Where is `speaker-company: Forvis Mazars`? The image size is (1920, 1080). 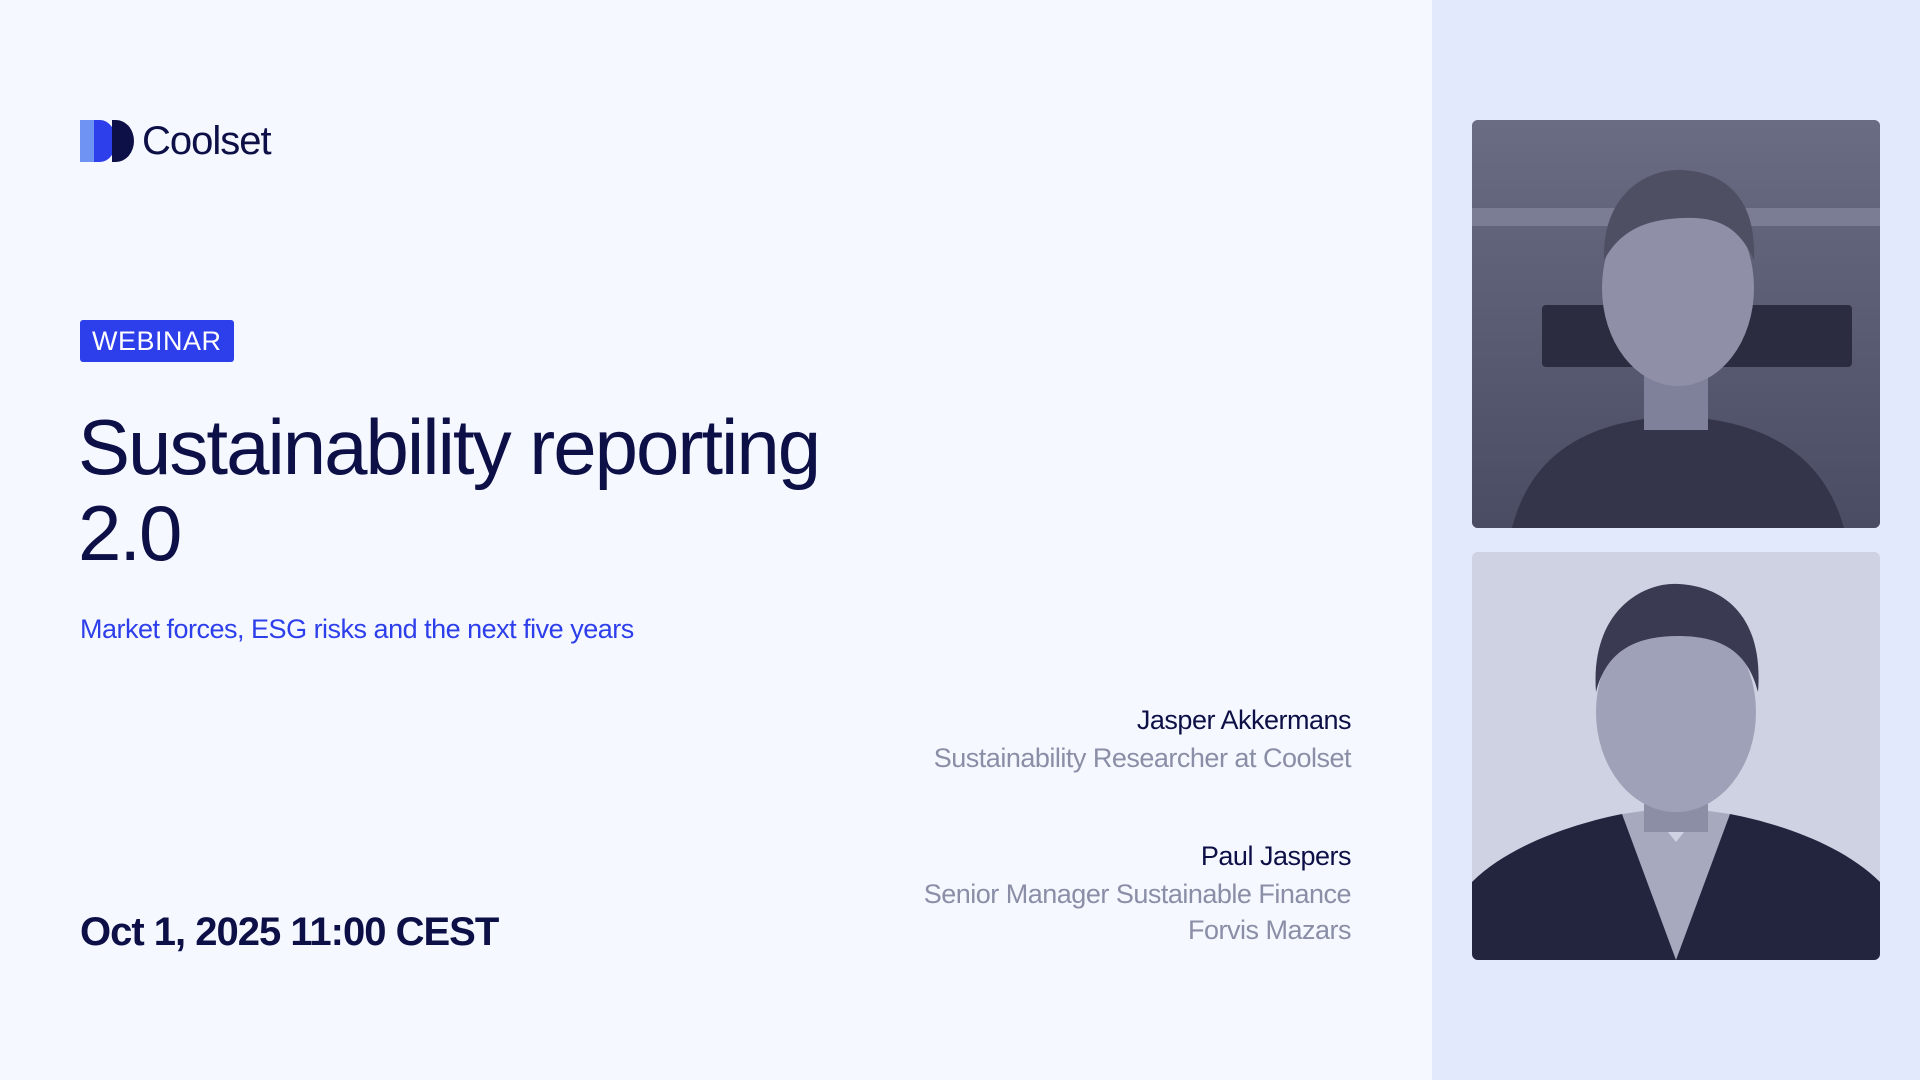 speaker-company: Forvis Mazars is located at coordinates (1269, 930).